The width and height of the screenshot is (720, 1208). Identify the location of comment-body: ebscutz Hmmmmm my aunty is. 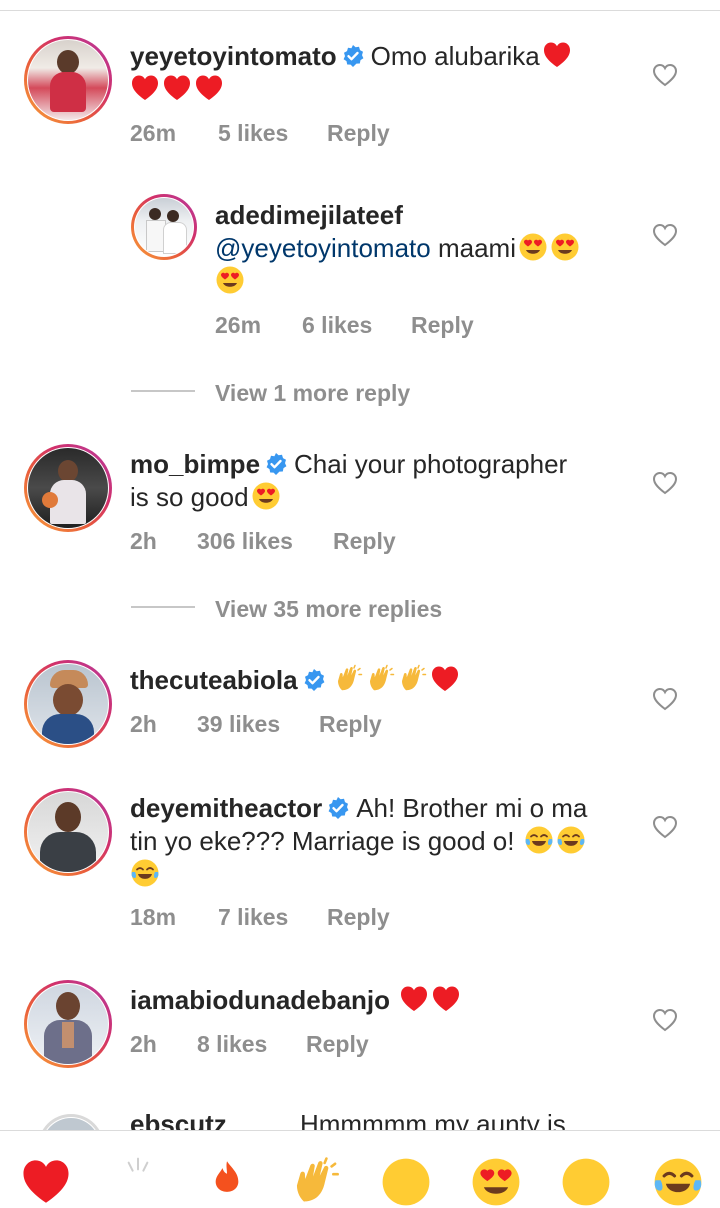
(410, 1119).